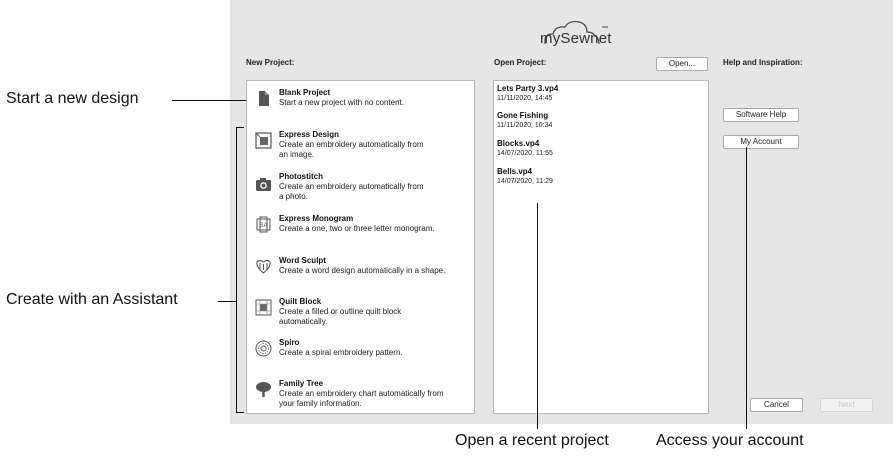  Describe the element at coordinates (761, 142) in the screenshot. I see `my-account-button: My Account` at that location.